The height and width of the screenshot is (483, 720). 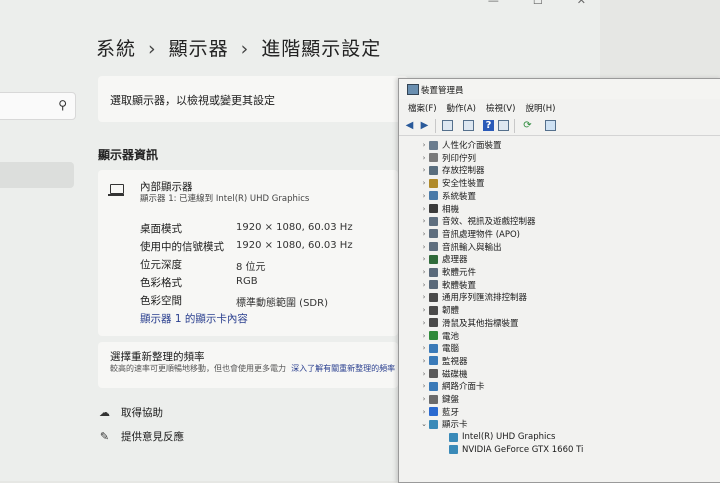 I want to click on refresh-description: 較高的速率可更順暢地移動，但也會使用更多電力, so click(x=198, y=368).